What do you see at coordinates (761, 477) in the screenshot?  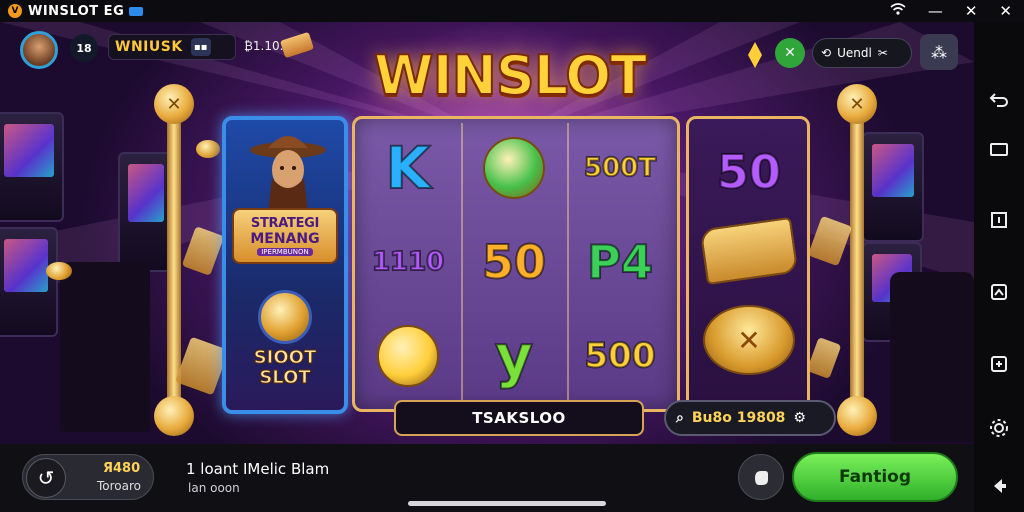 I see `hand-icon` at bounding box center [761, 477].